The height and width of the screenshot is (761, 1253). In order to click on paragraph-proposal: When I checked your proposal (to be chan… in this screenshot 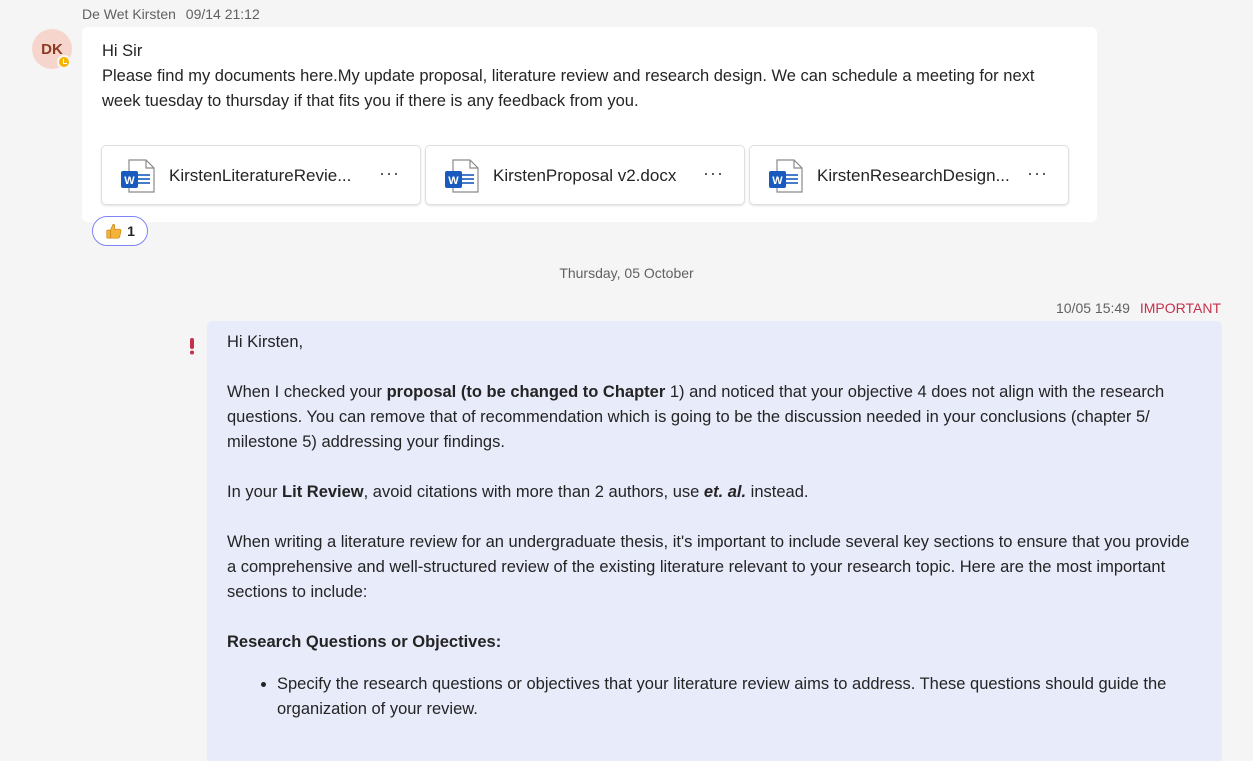, I will do `click(712, 417)`.